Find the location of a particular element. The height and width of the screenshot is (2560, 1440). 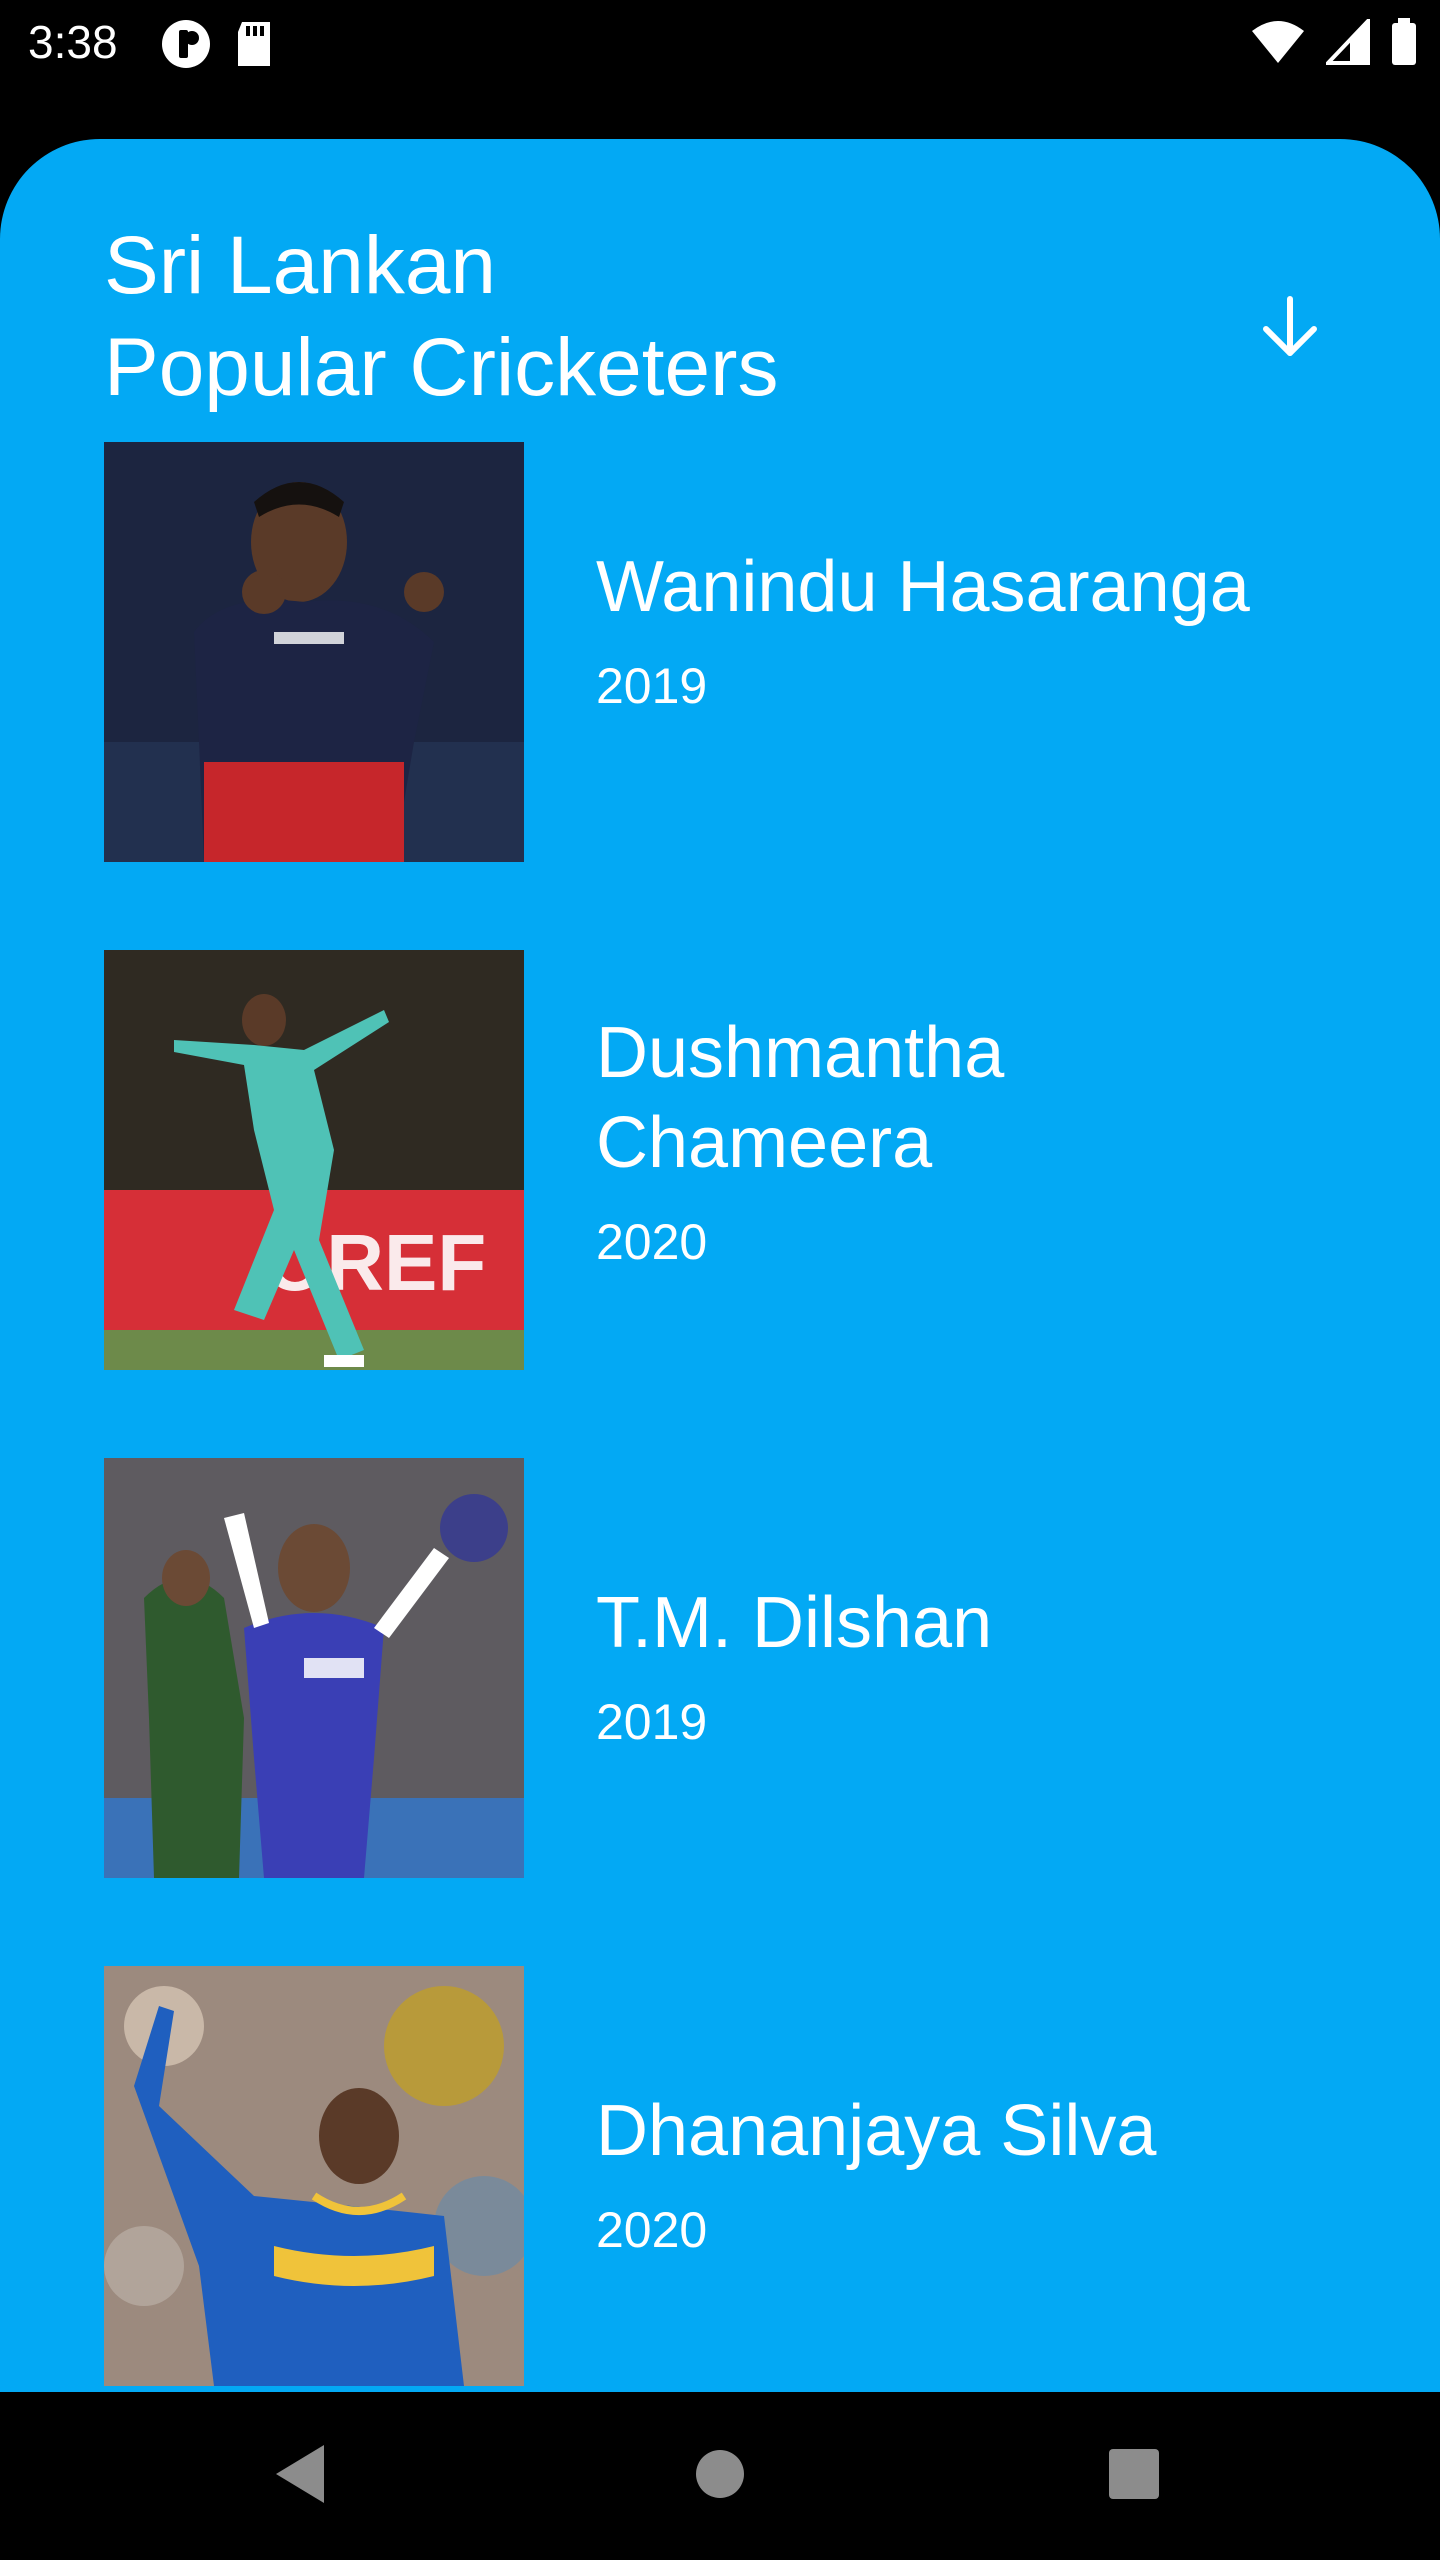

list-item: Dhananjaya Silva 2020 is located at coordinates (729, 2176).